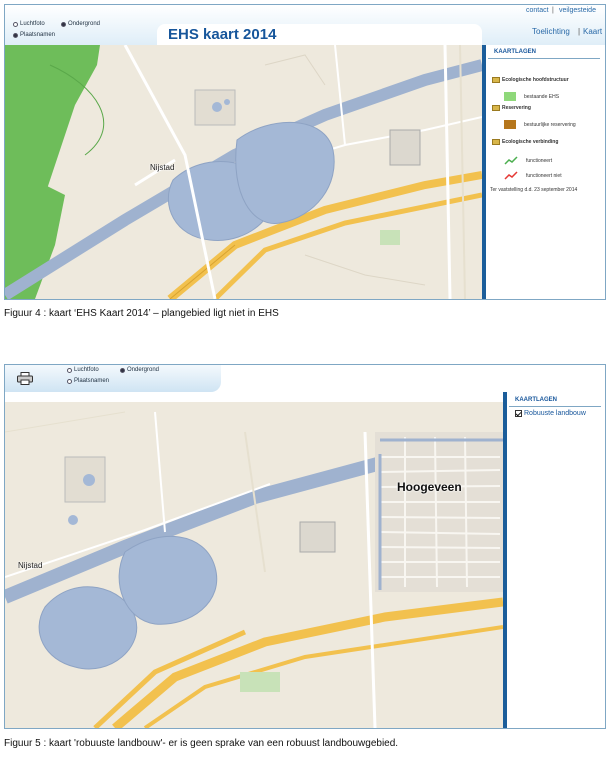 This screenshot has width=615, height=759. What do you see at coordinates (550, 124) in the screenshot?
I see `legend-item-label: bestuurlijke reservering` at bounding box center [550, 124].